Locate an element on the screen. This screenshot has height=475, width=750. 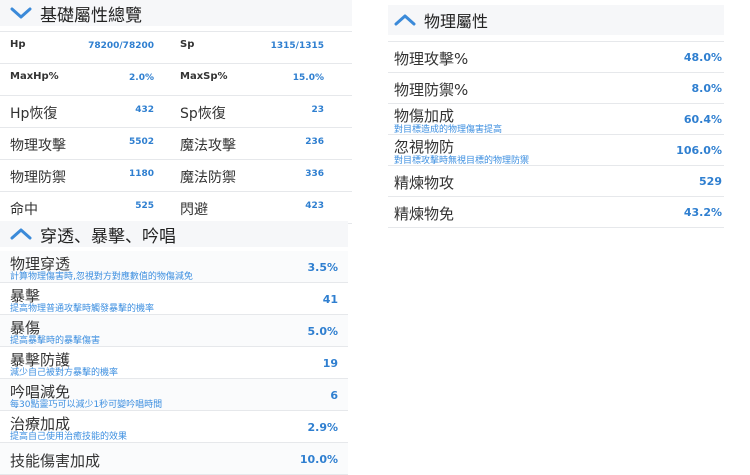
attribute-row: 暴擊防護 減少自己被對方暴擊的機率 19 is located at coordinates (174, 363).